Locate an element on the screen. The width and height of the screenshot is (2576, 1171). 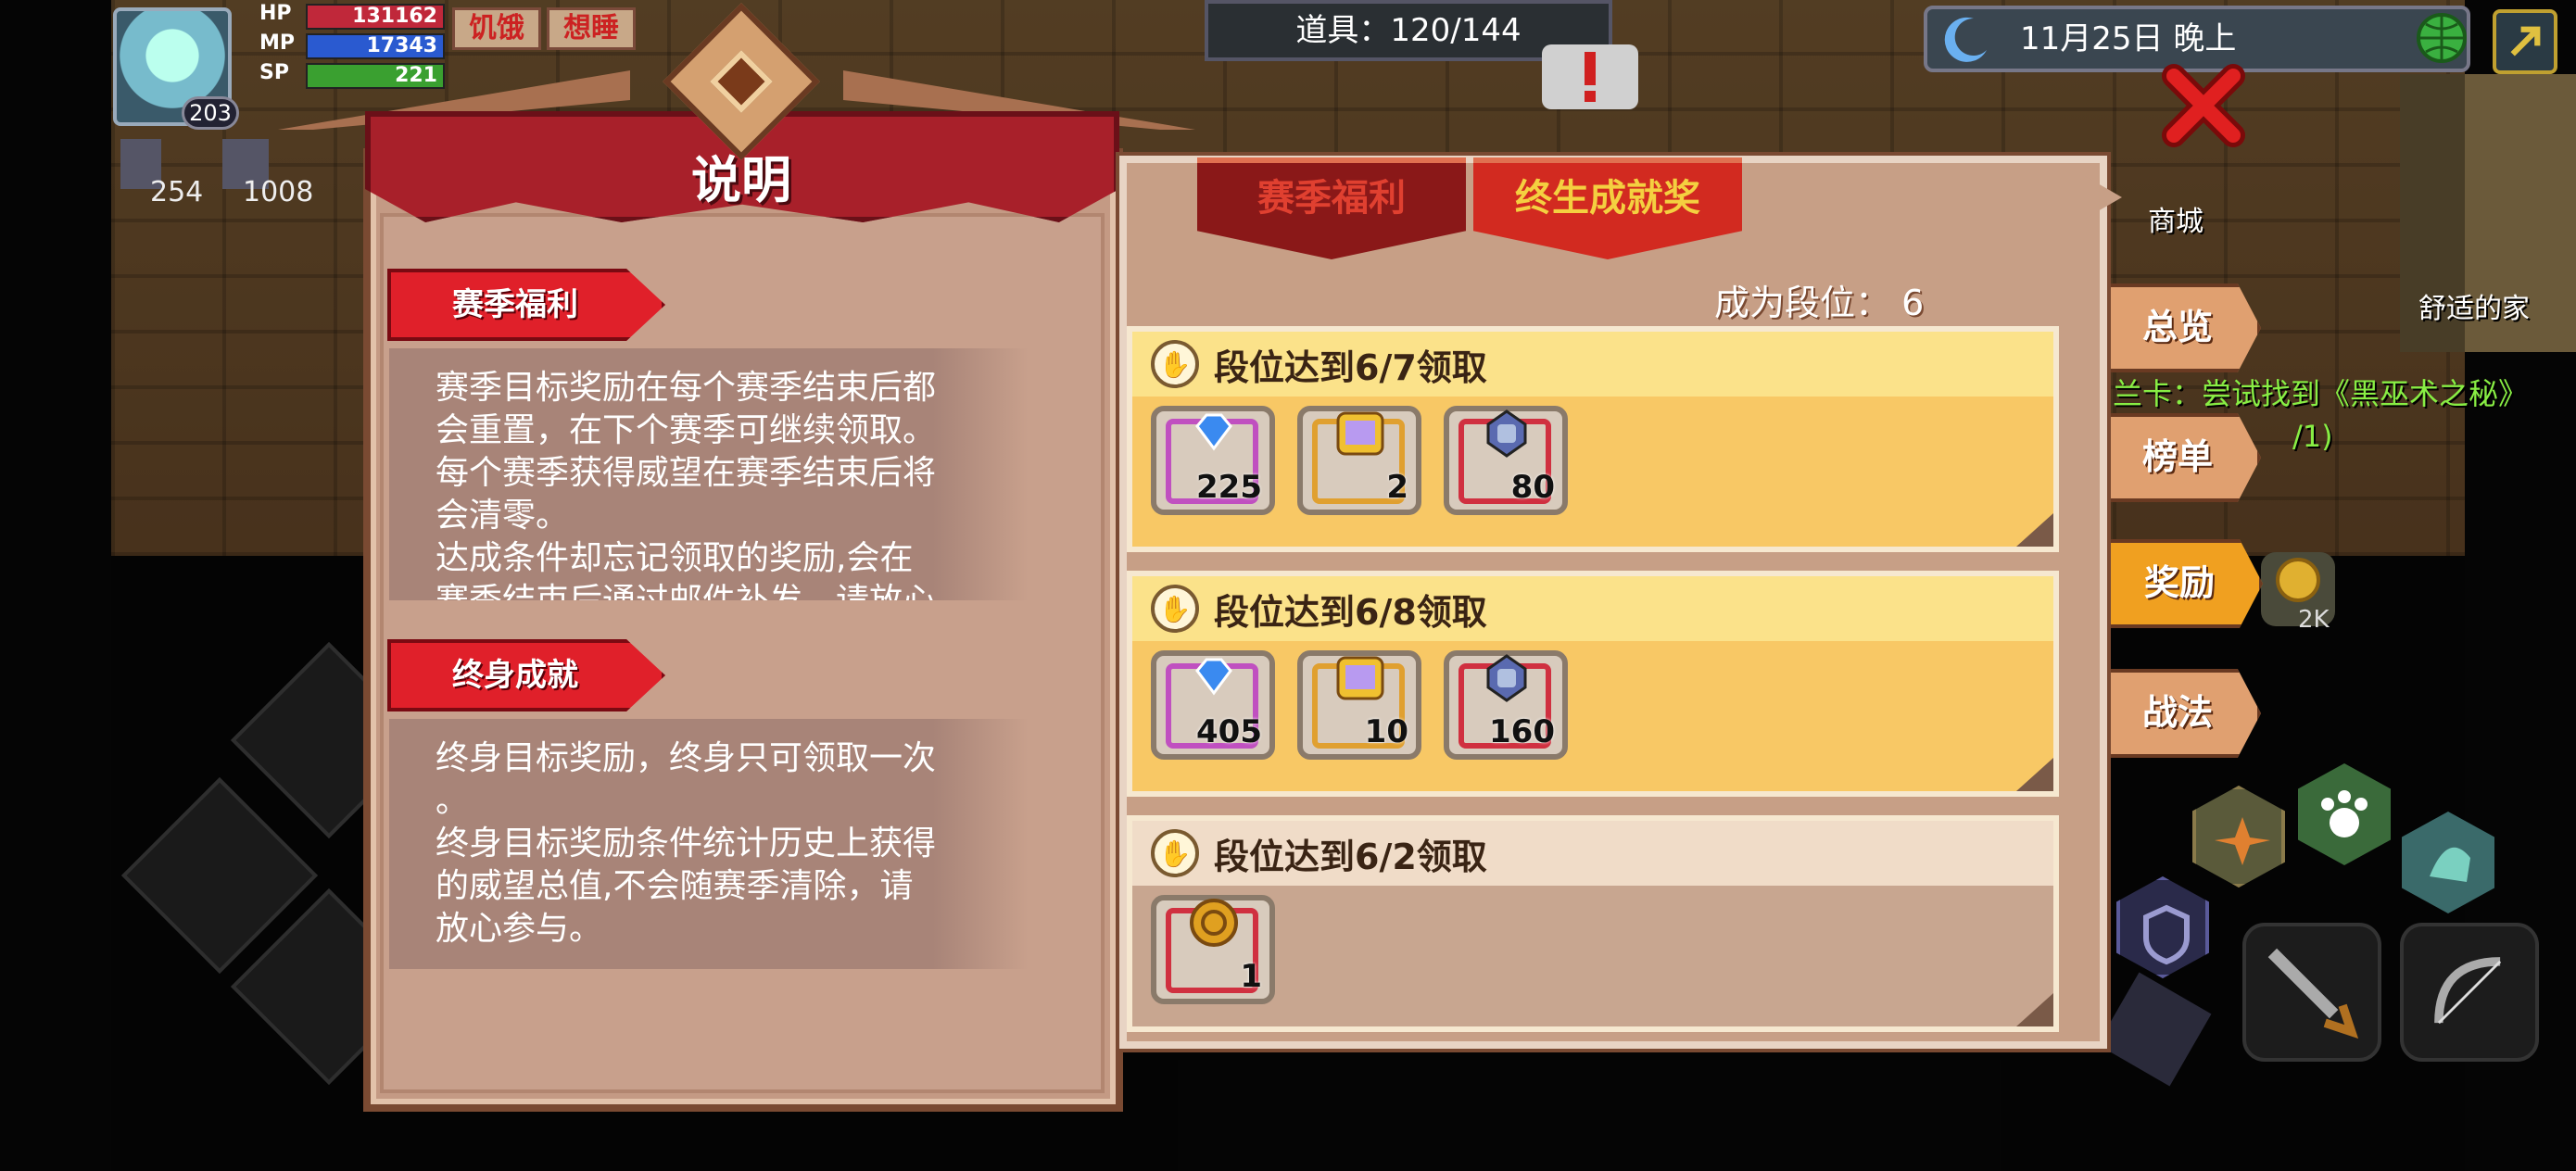
reward-card-header: ✋ 段位达到6/7领取 is located at coordinates (1592, 365).